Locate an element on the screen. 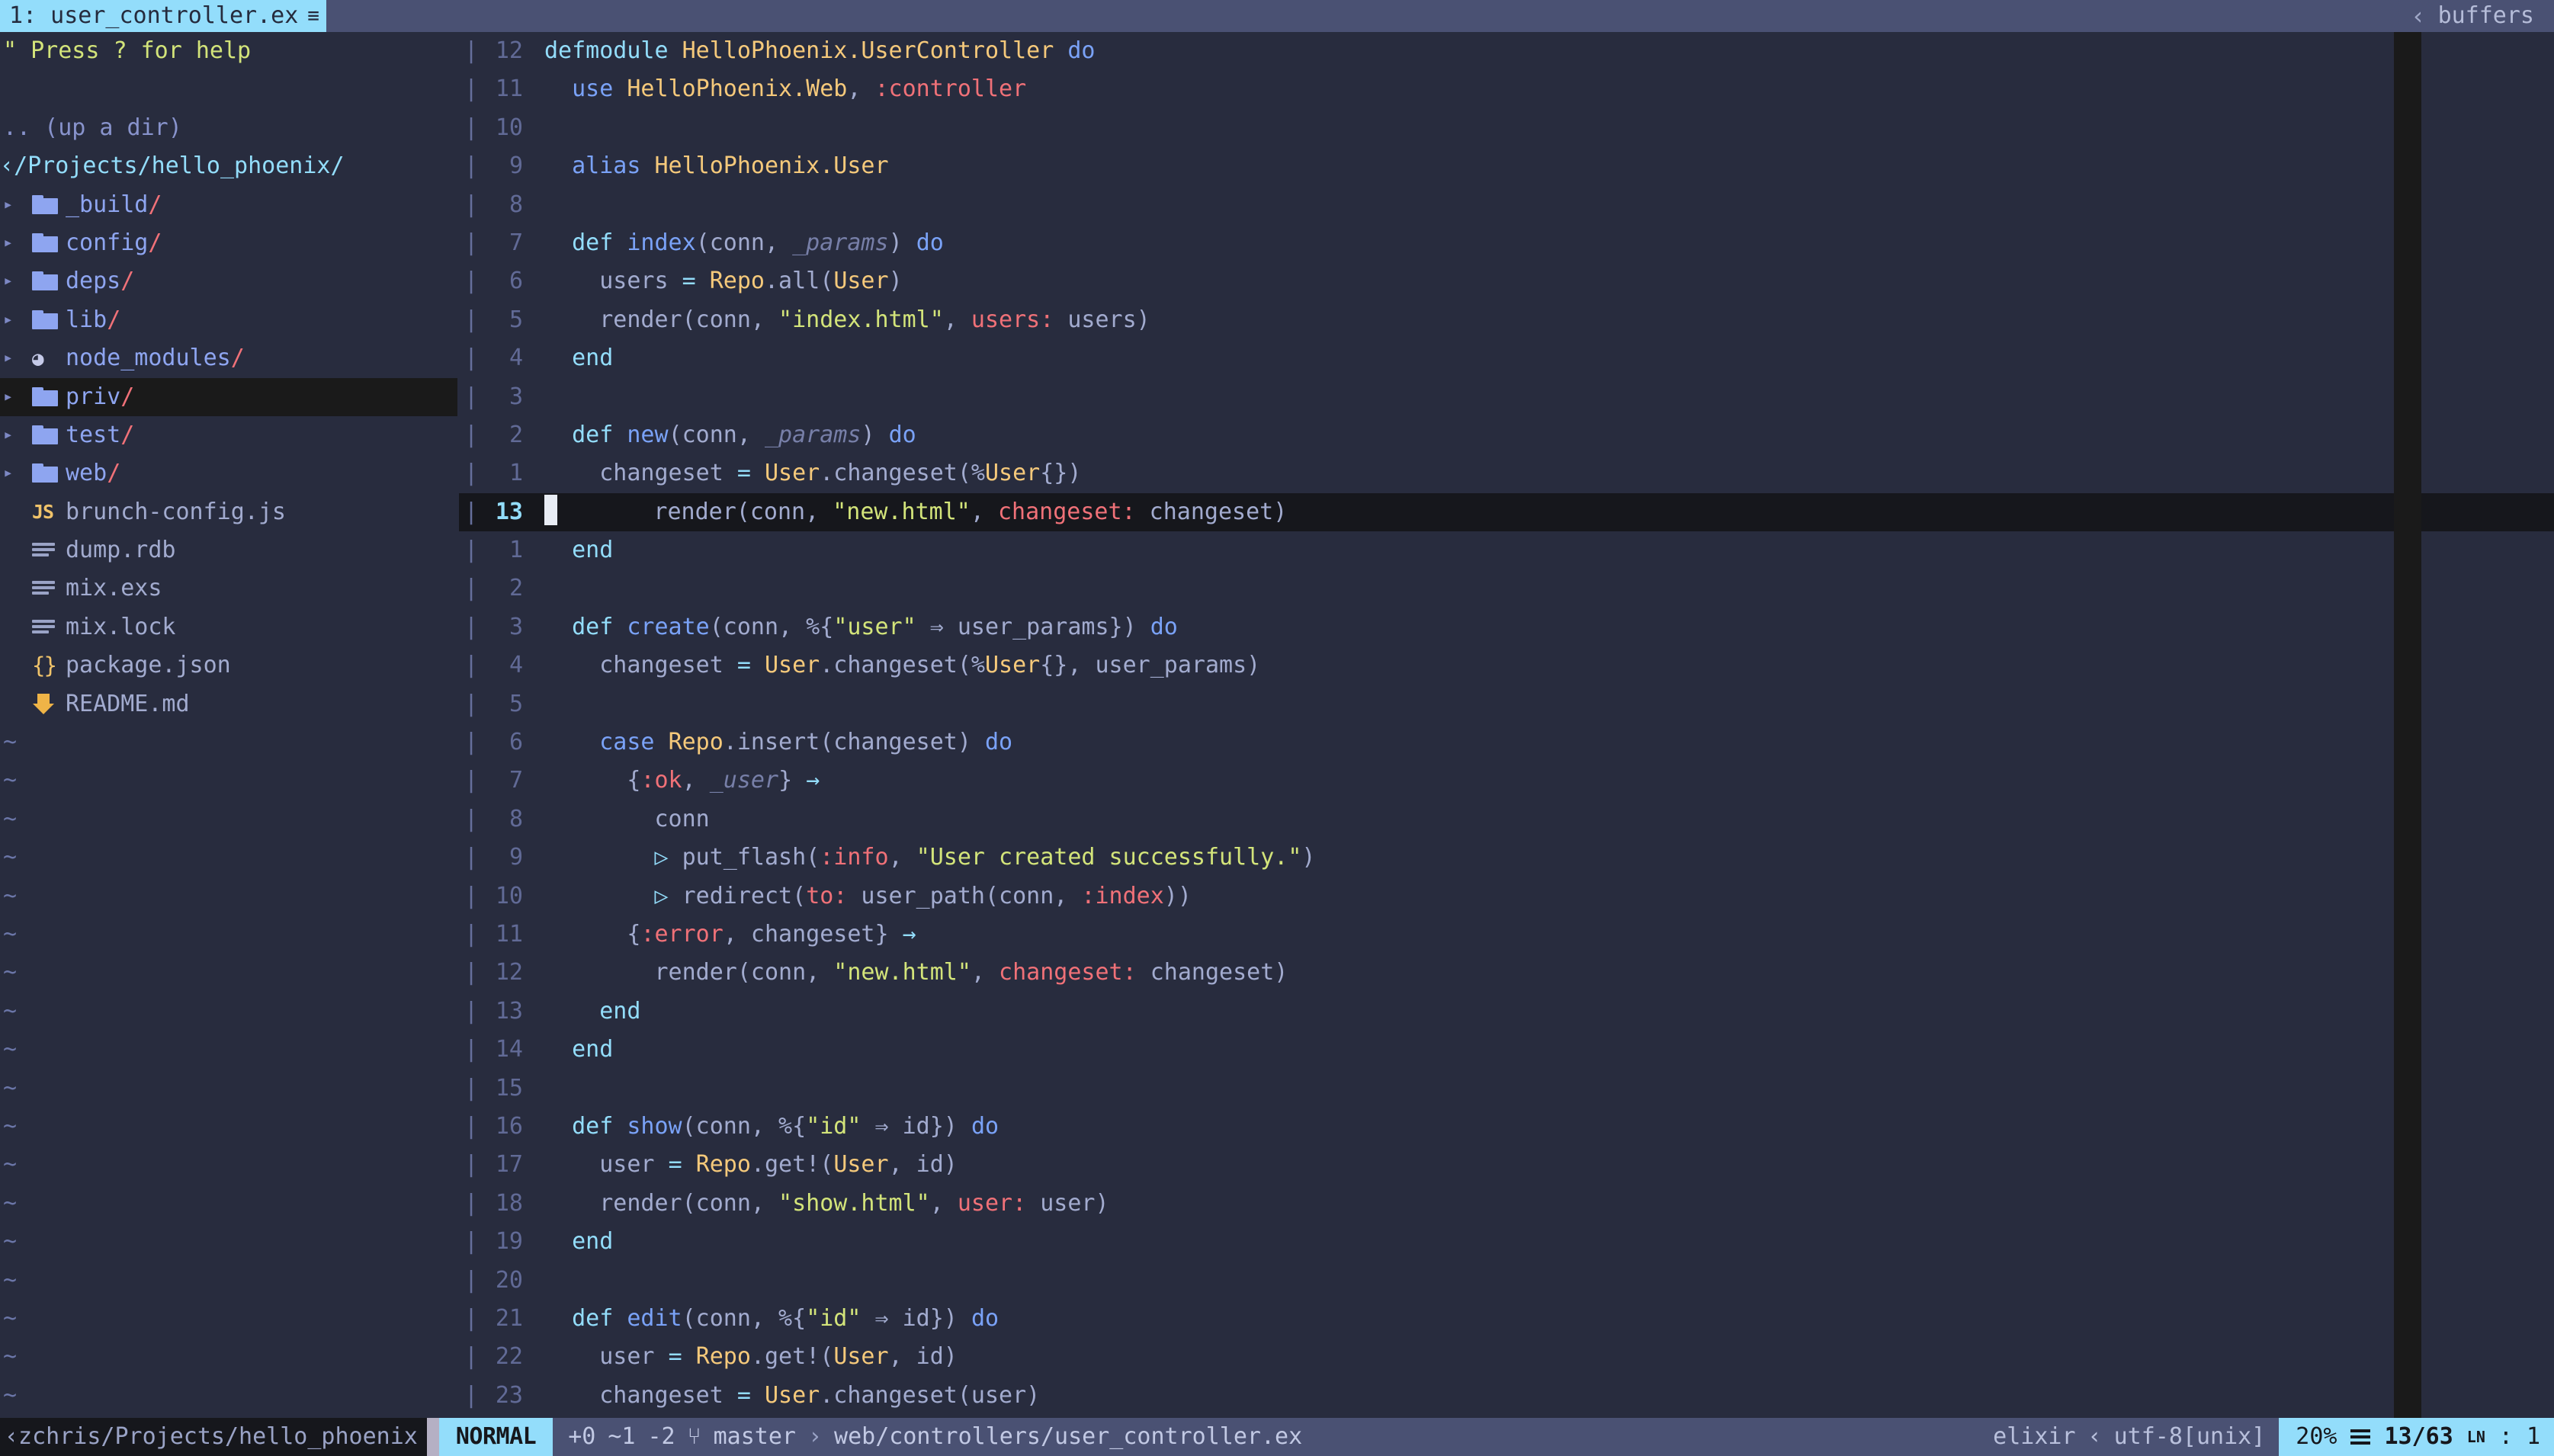 Image resolution: width=2554 pixels, height=1456 pixels. code-line: | 9 alias HelloPhoenix.User is located at coordinates (1506, 166).